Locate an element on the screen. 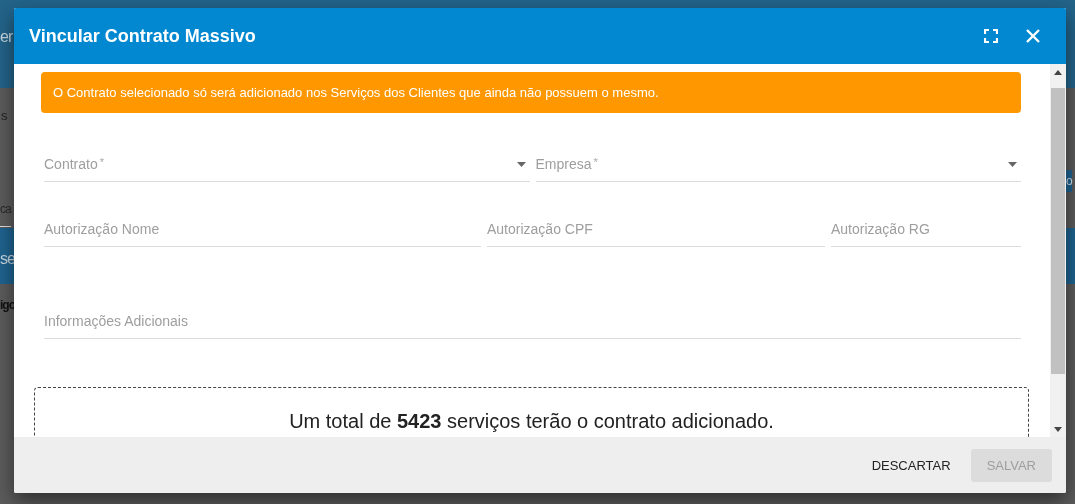 The width and height of the screenshot is (1075, 504). fullscreen-icon is located at coordinates (991, 36).